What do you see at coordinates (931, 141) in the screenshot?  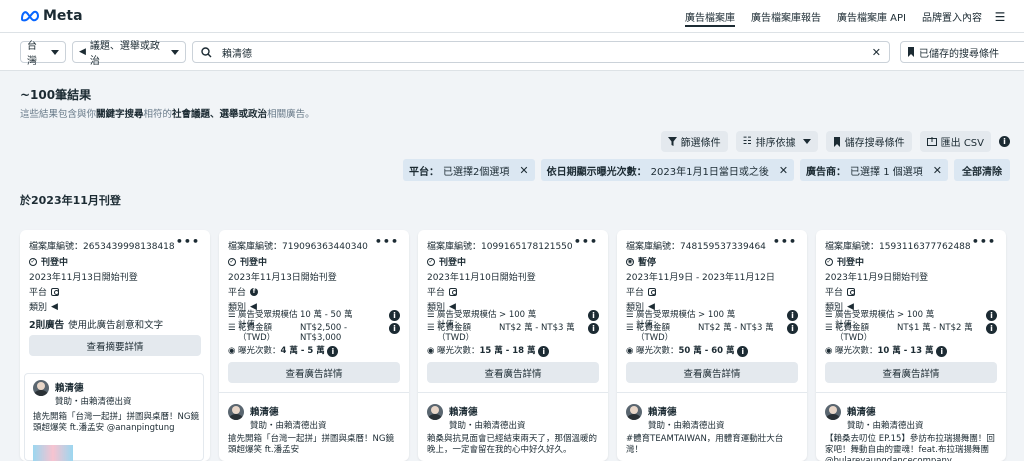 I see `export-icon` at bounding box center [931, 141].